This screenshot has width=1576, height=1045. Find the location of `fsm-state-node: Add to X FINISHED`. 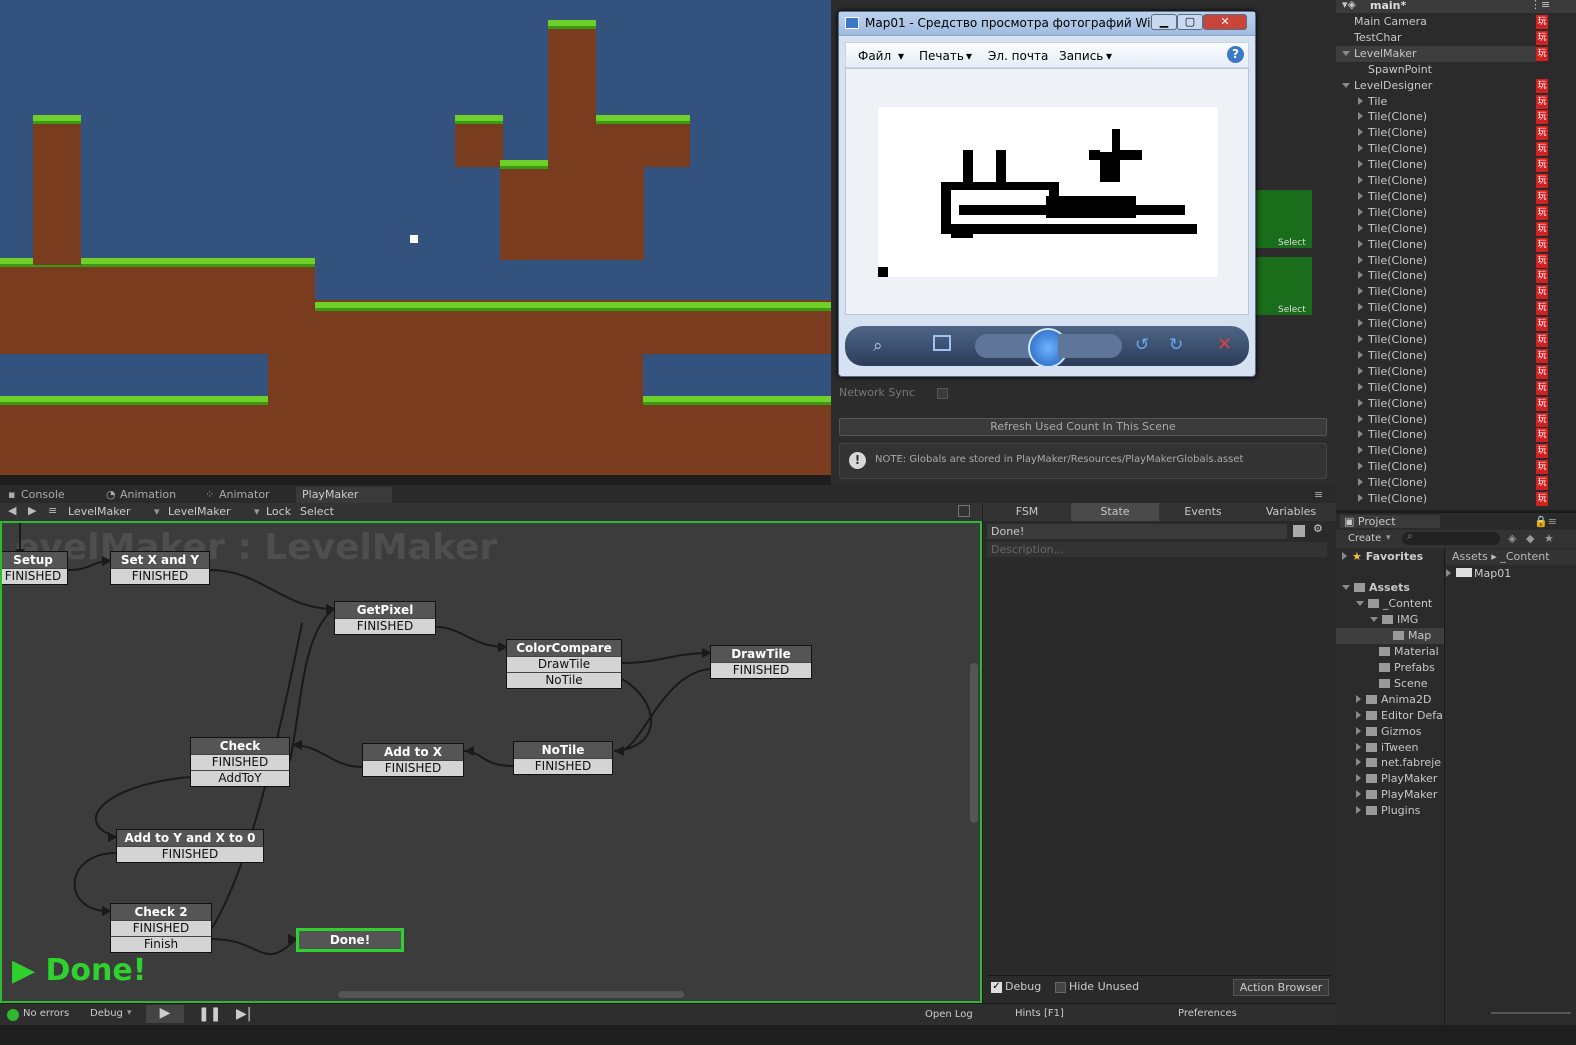

fsm-state-node: Add to X FINISHED is located at coordinates (413, 760).